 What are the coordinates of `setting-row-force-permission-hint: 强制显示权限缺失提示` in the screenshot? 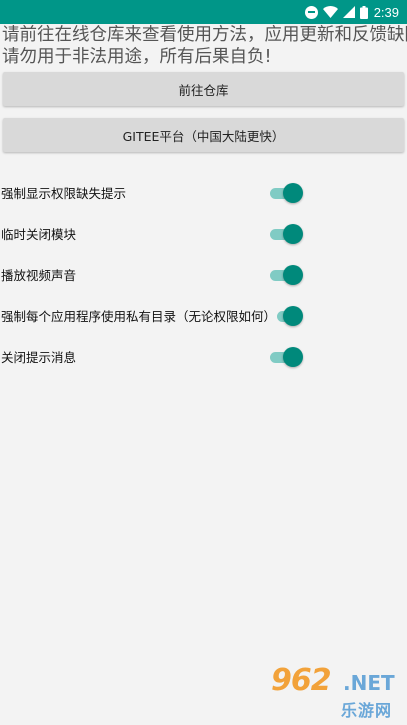 It's located at (203, 192).